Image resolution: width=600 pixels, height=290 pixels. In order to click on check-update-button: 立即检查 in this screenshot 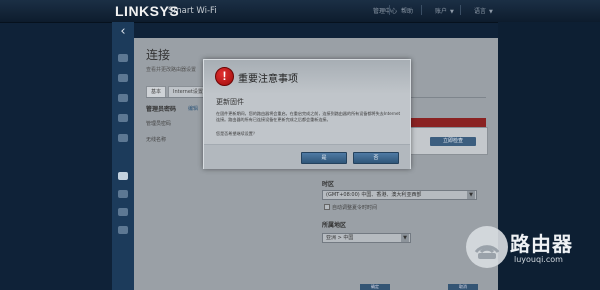, I will do `click(453, 141)`.